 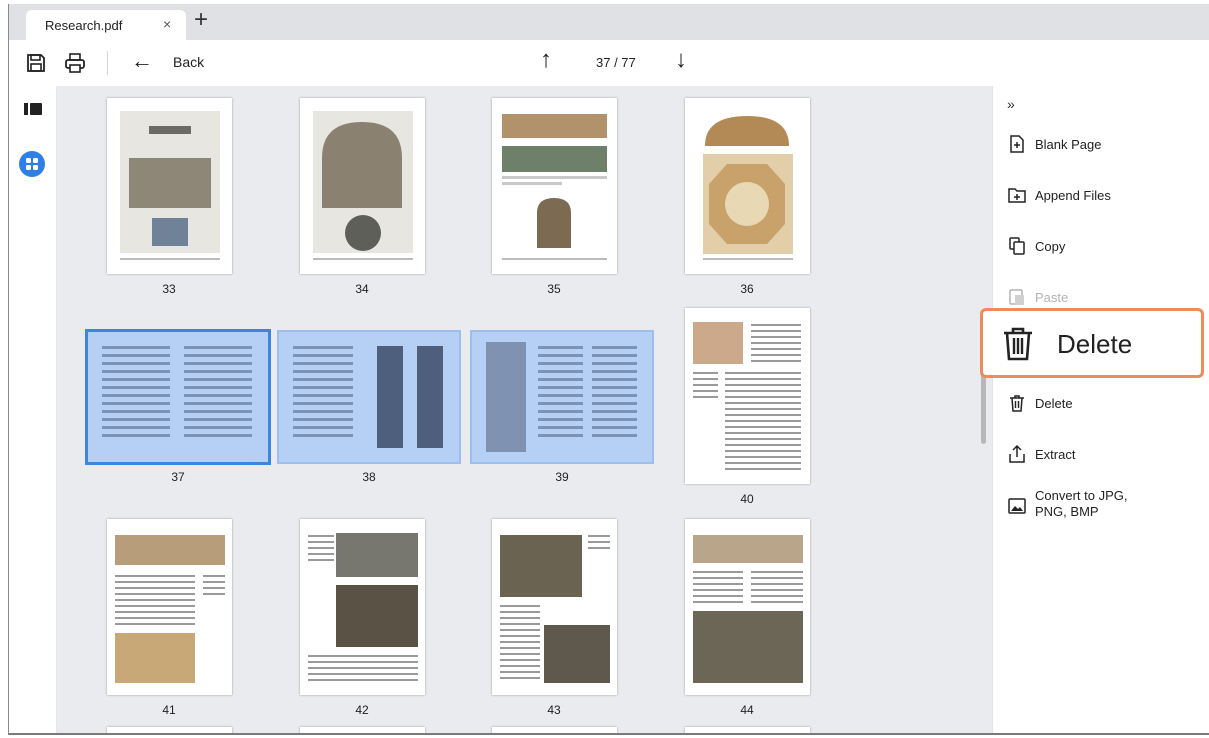 I want to click on toolbar: ← Back ↑ 37 / 77 ↓, so click(x=609, y=63).